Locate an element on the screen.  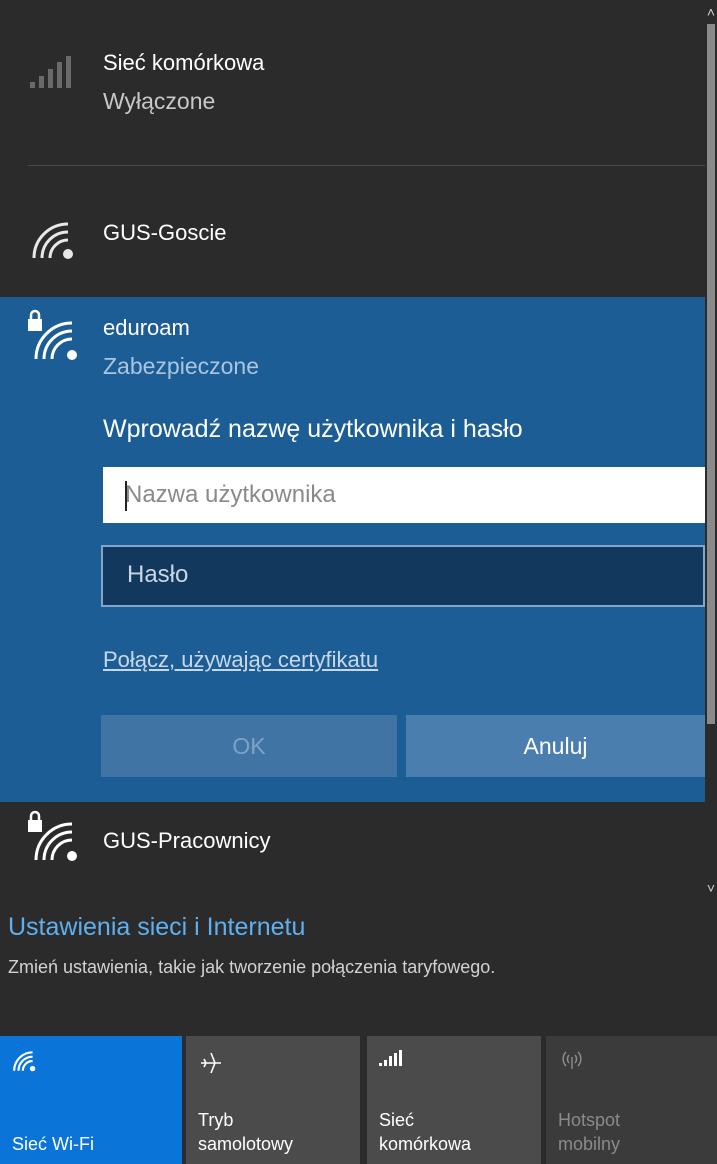
credentials-prompt: Wprowadź nazwę użytkownika i hasło is located at coordinates (313, 429).